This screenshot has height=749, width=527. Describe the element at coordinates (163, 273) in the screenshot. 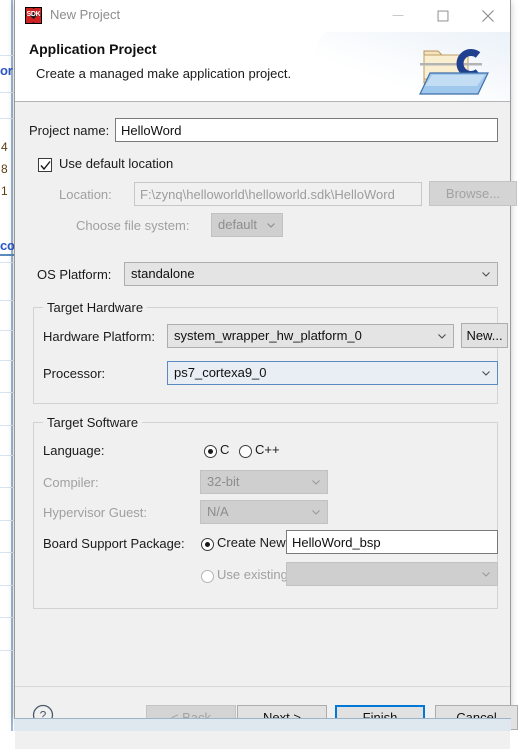

I see `os-platform-value: standalone` at that location.